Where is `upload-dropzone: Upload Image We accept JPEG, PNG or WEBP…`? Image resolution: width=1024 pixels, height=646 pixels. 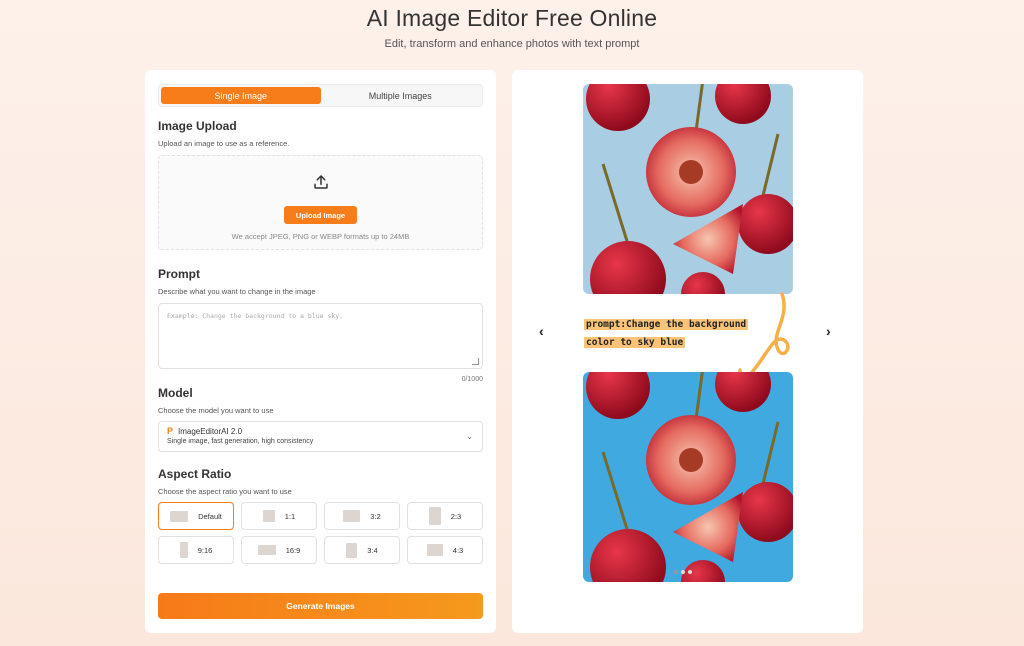 upload-dropzone: Upload Image We accept JPEG, PNG or WEBP… is located at coordinates (320, 202).